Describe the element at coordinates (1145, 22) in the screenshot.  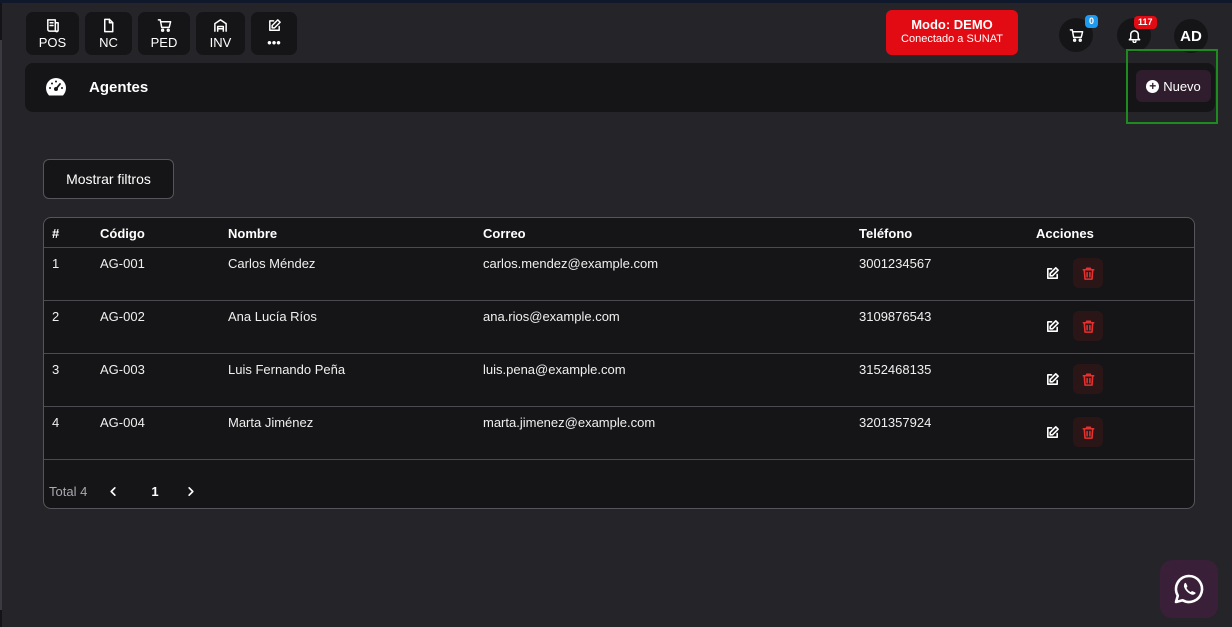
I see `notifications-count-badge: 117` at that location.